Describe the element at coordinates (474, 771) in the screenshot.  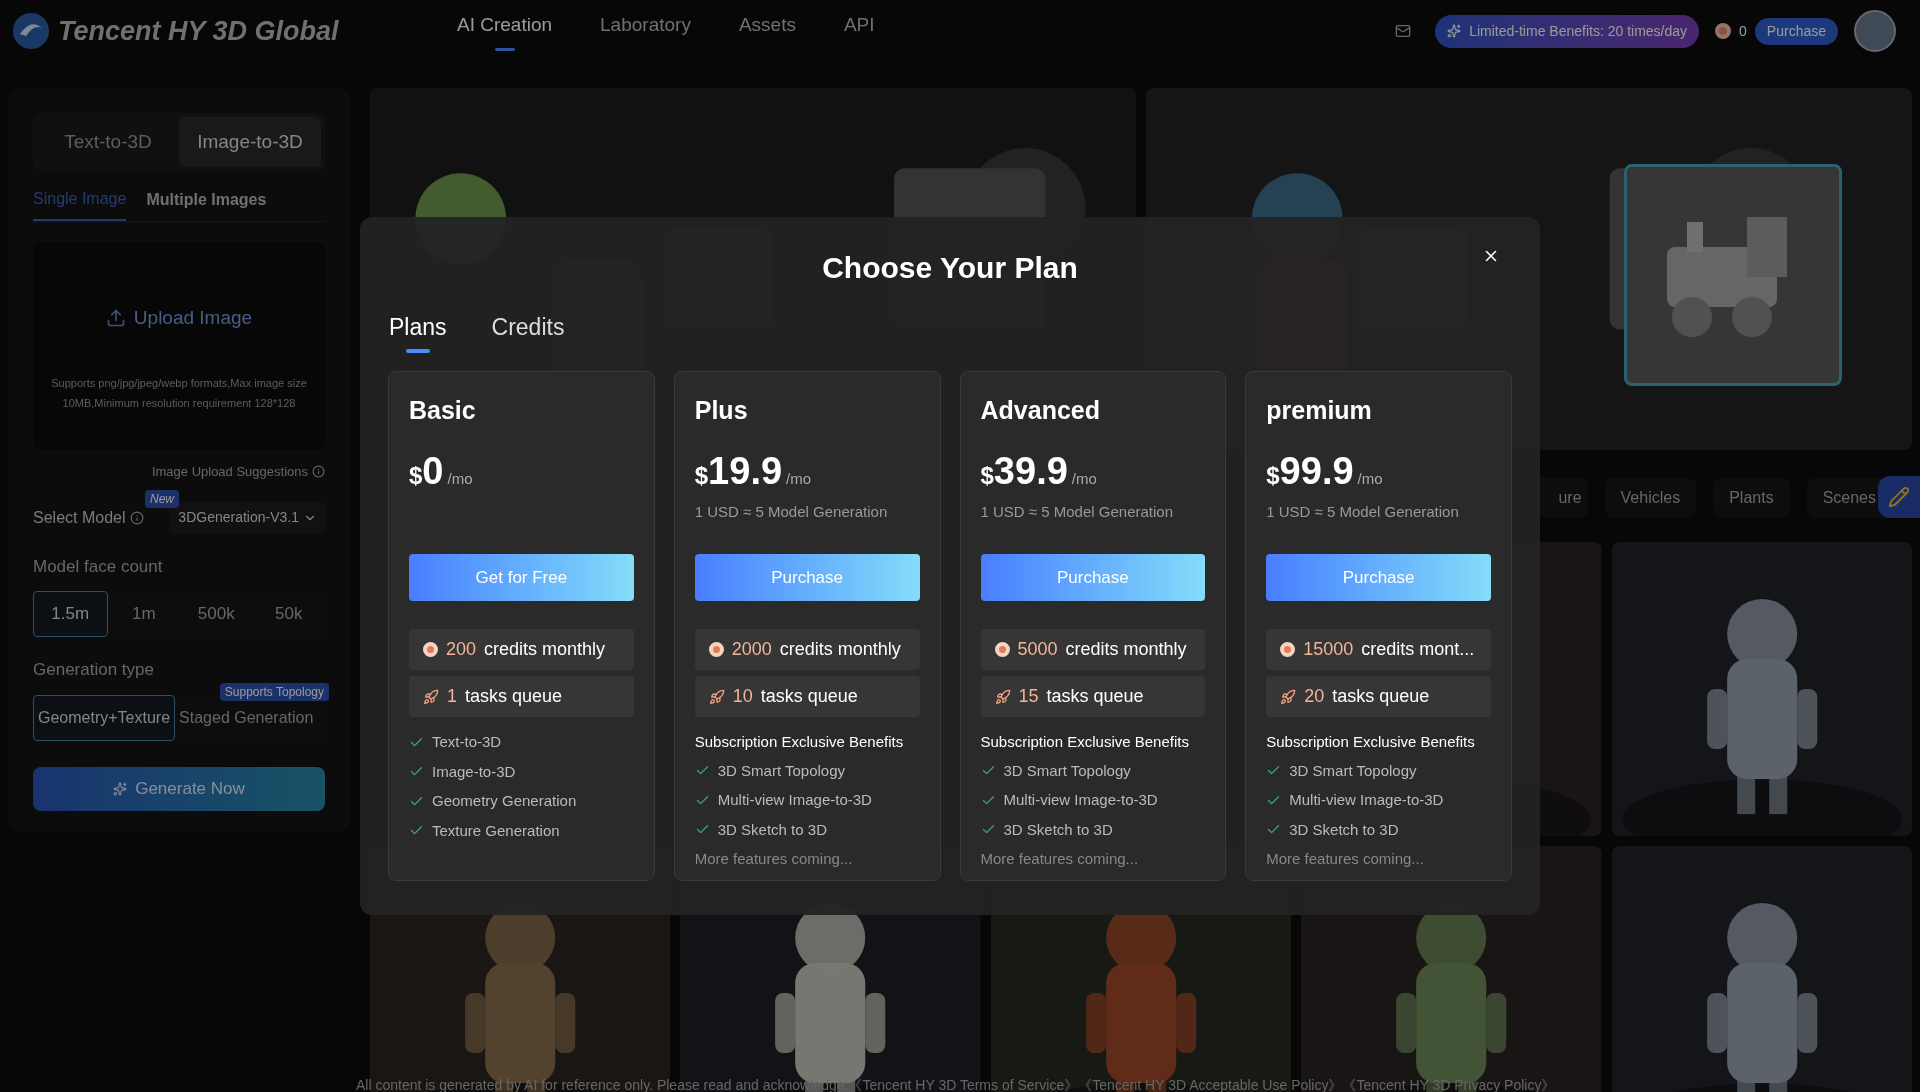
I see `feature-text: Image-to-3D` at that location.